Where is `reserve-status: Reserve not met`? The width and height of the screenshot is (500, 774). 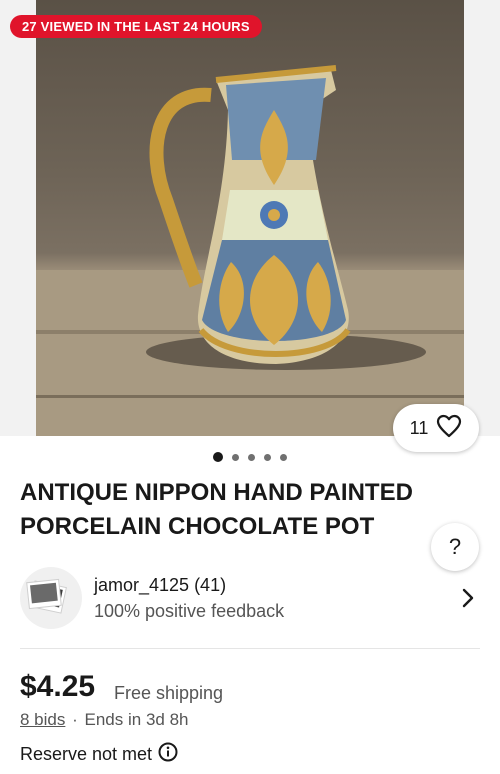
reserve-status: Reserve not met is located at coordinates (99, 754).